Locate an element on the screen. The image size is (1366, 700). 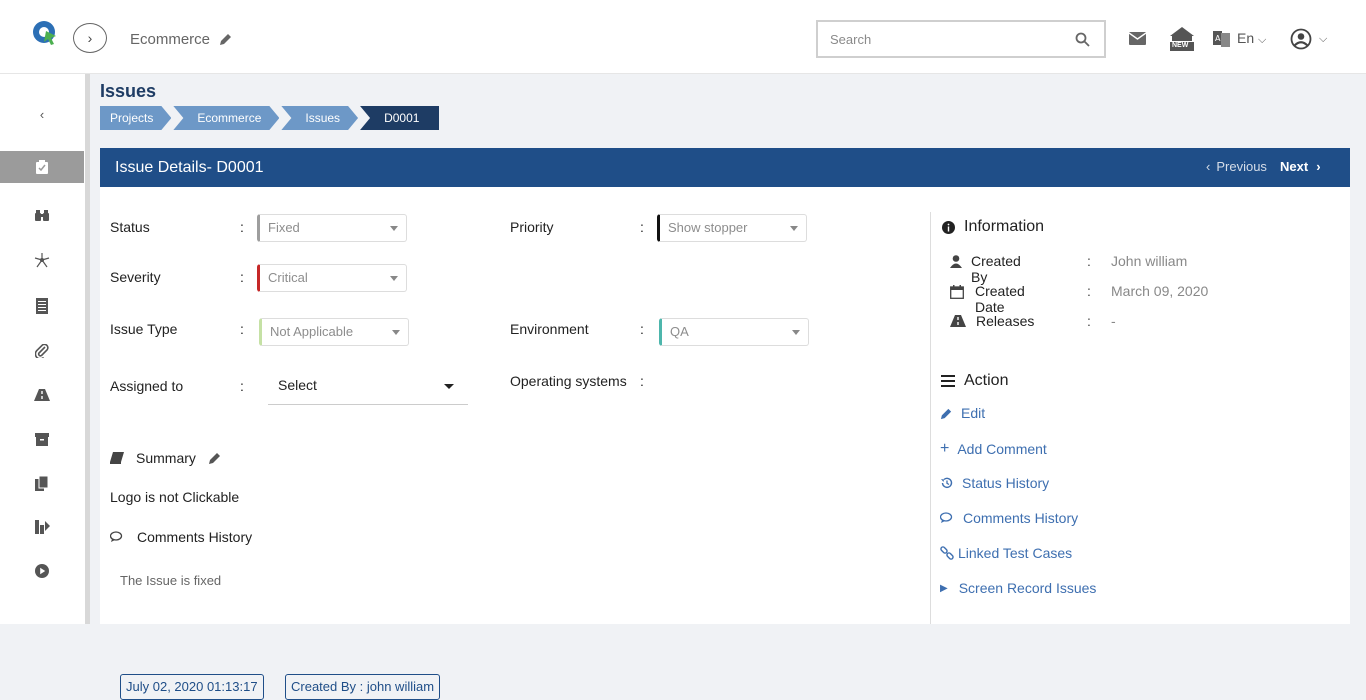
comments-history-heading: Comments History is located at coordinates (181, 537).